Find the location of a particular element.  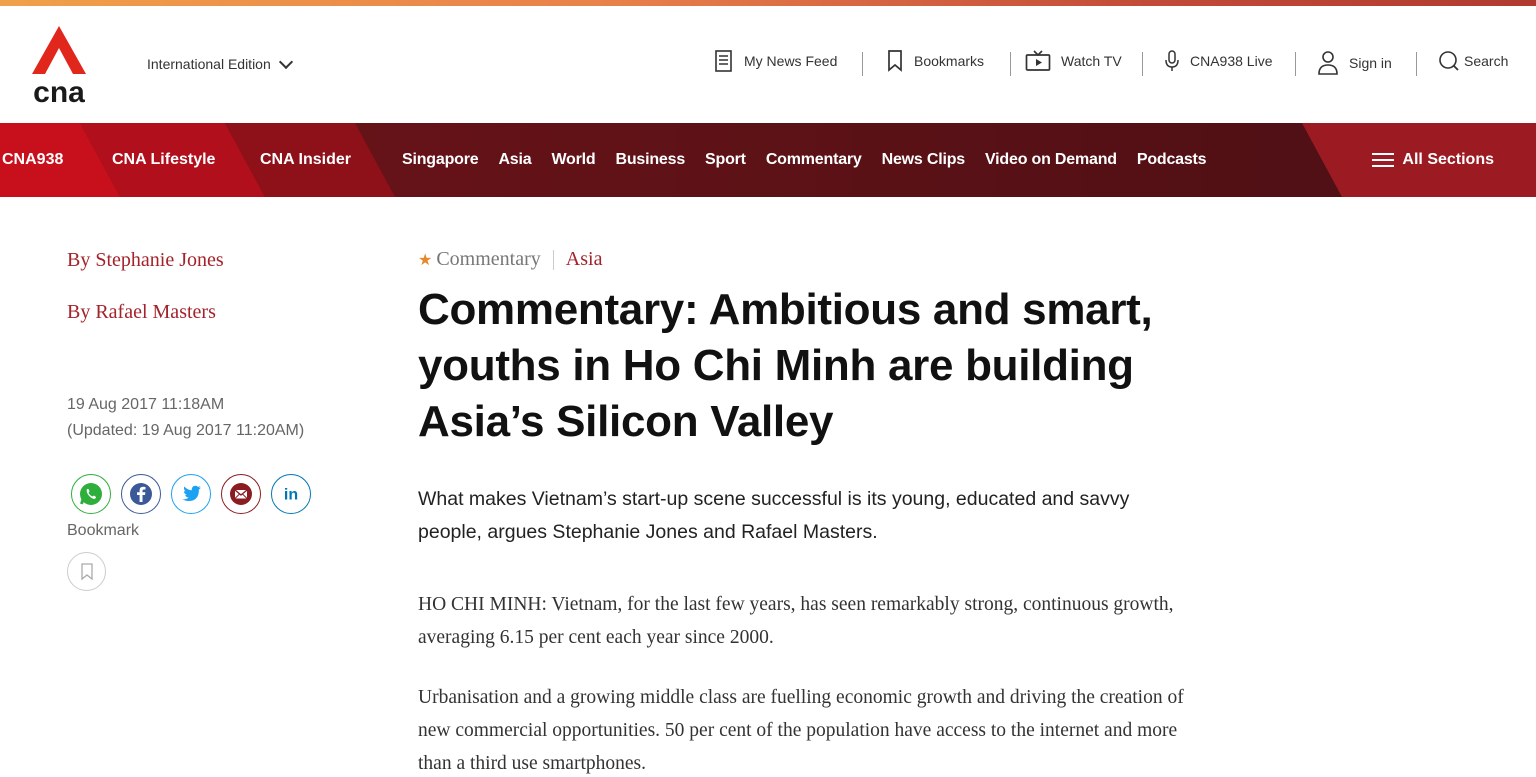

news-feed-icon is located at coordinates (723, 61).